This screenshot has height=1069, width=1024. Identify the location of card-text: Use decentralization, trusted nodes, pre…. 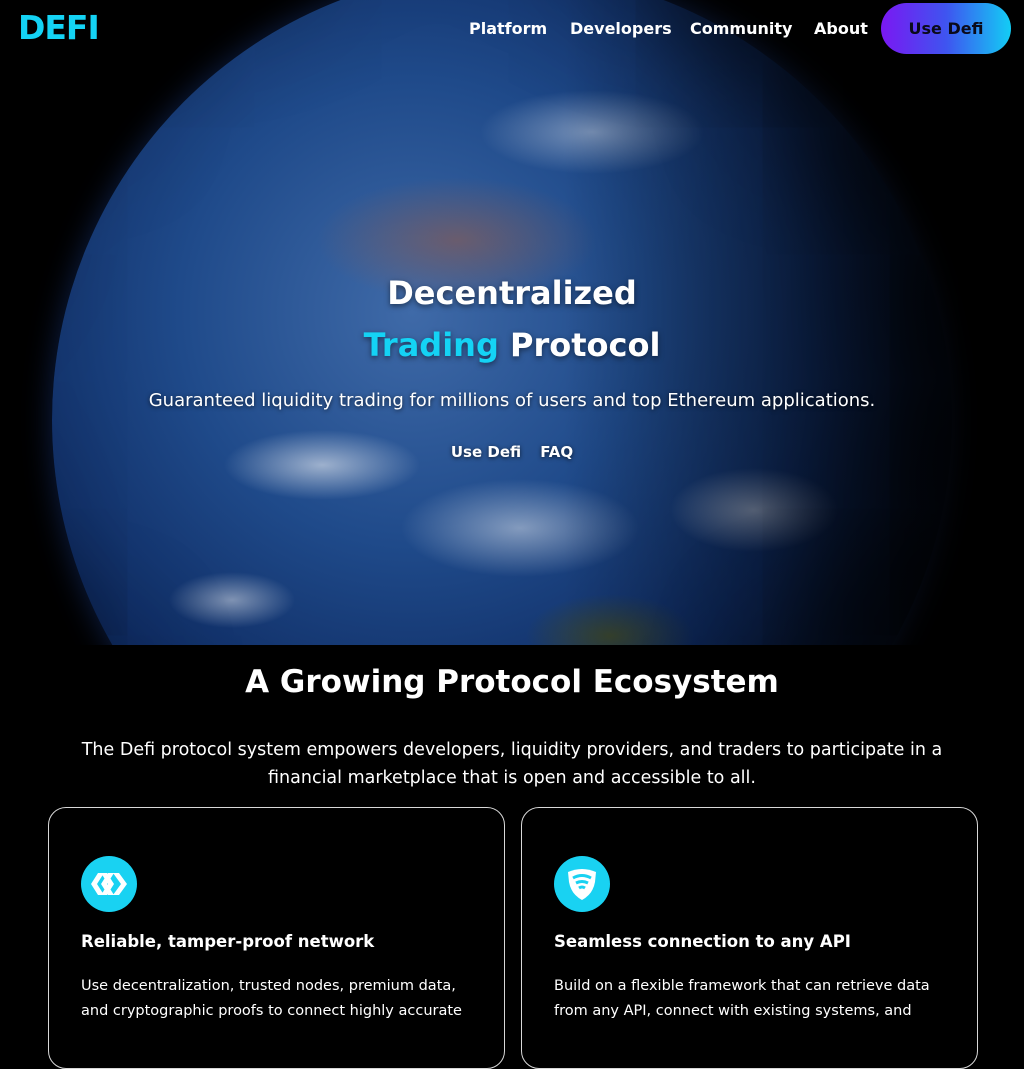
(271, 998).